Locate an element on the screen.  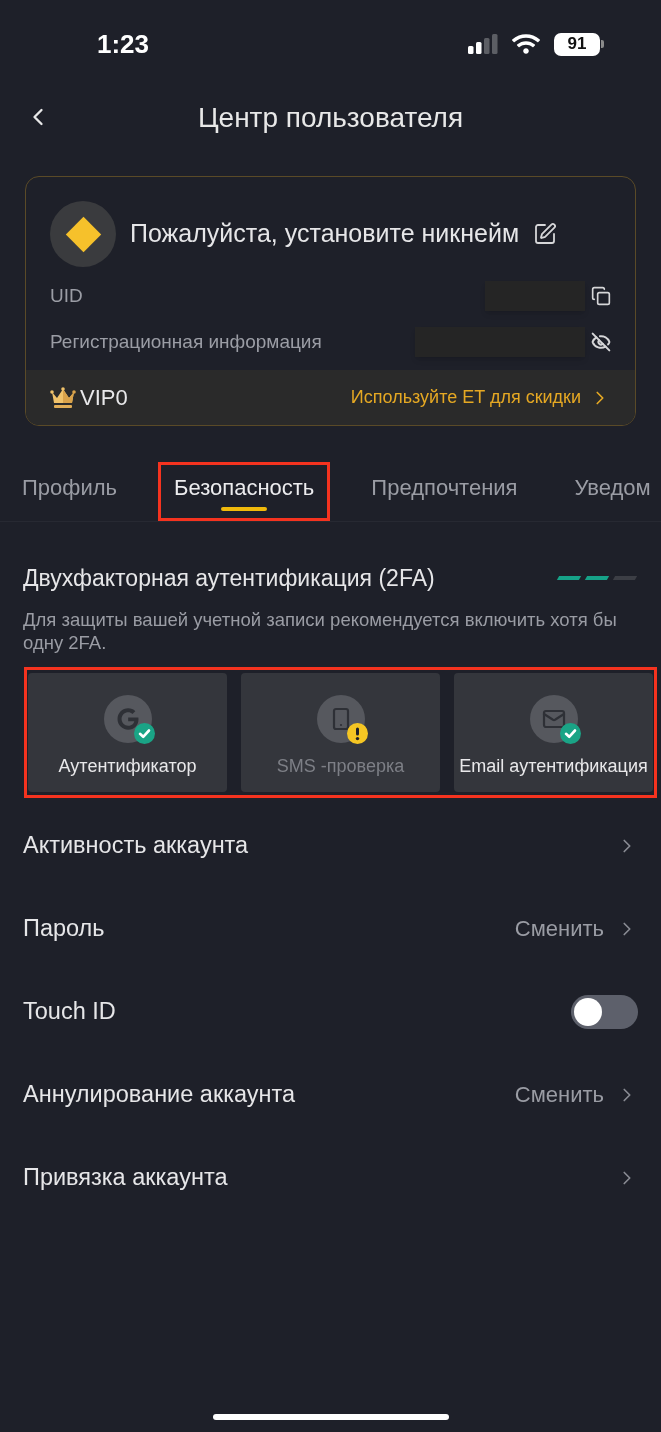
setting-label: Аннулирование аккаунта is located at coordinates (159, 1094).